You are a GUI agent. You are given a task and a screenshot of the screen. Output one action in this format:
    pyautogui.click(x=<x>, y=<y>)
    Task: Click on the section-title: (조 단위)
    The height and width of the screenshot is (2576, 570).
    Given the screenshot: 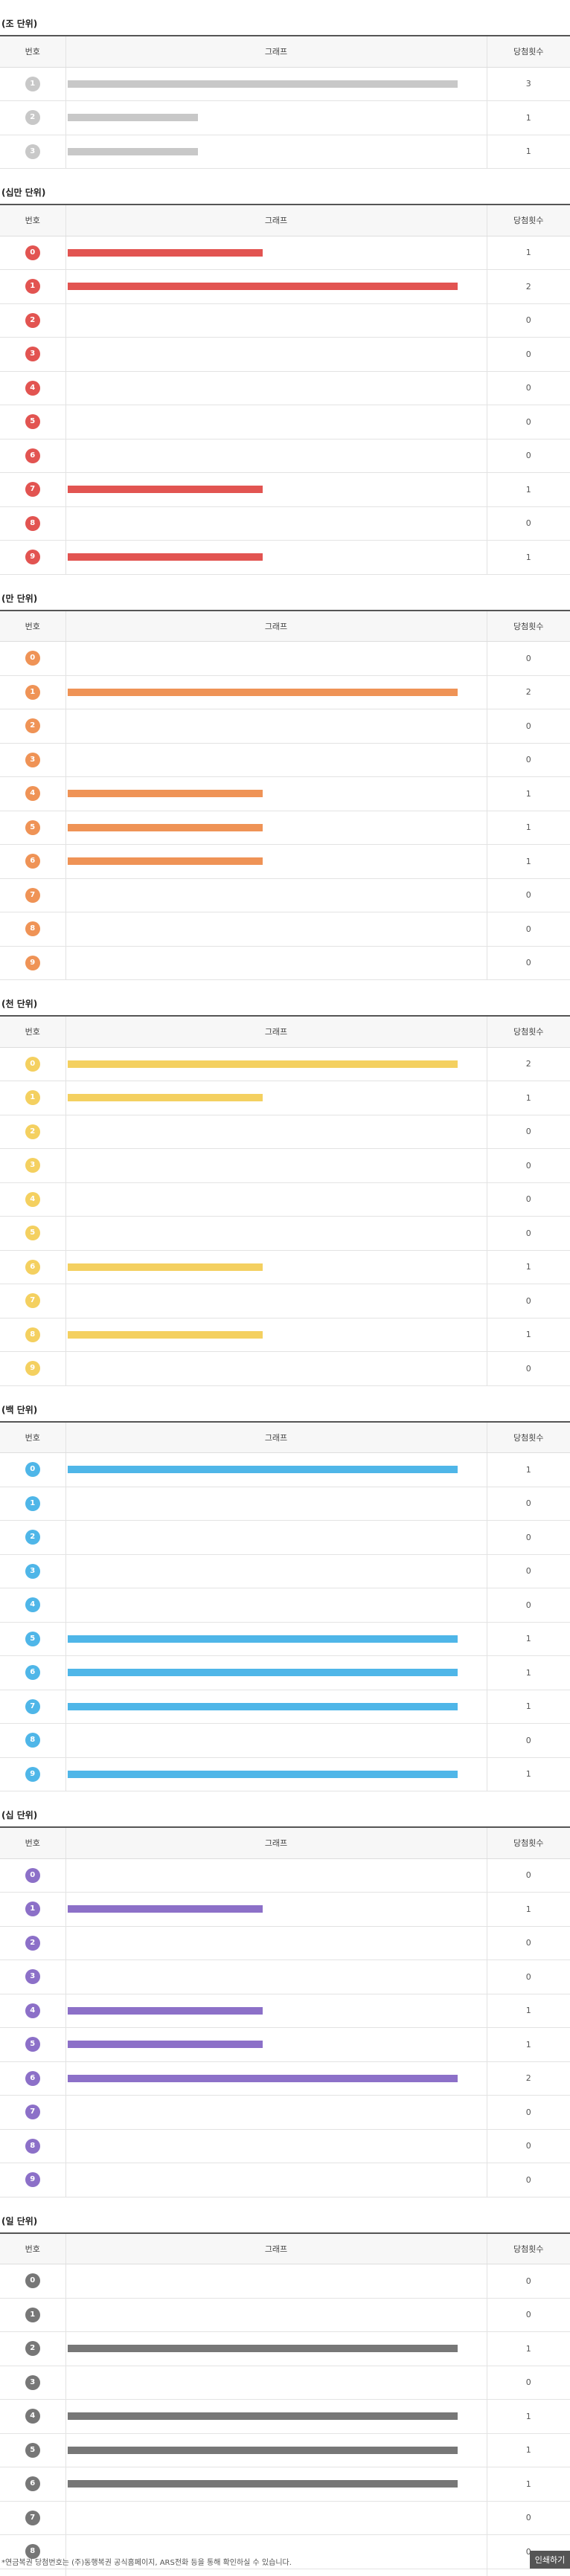 What is the action you would take?
    pyautogui.click(x=20, y=24)
    